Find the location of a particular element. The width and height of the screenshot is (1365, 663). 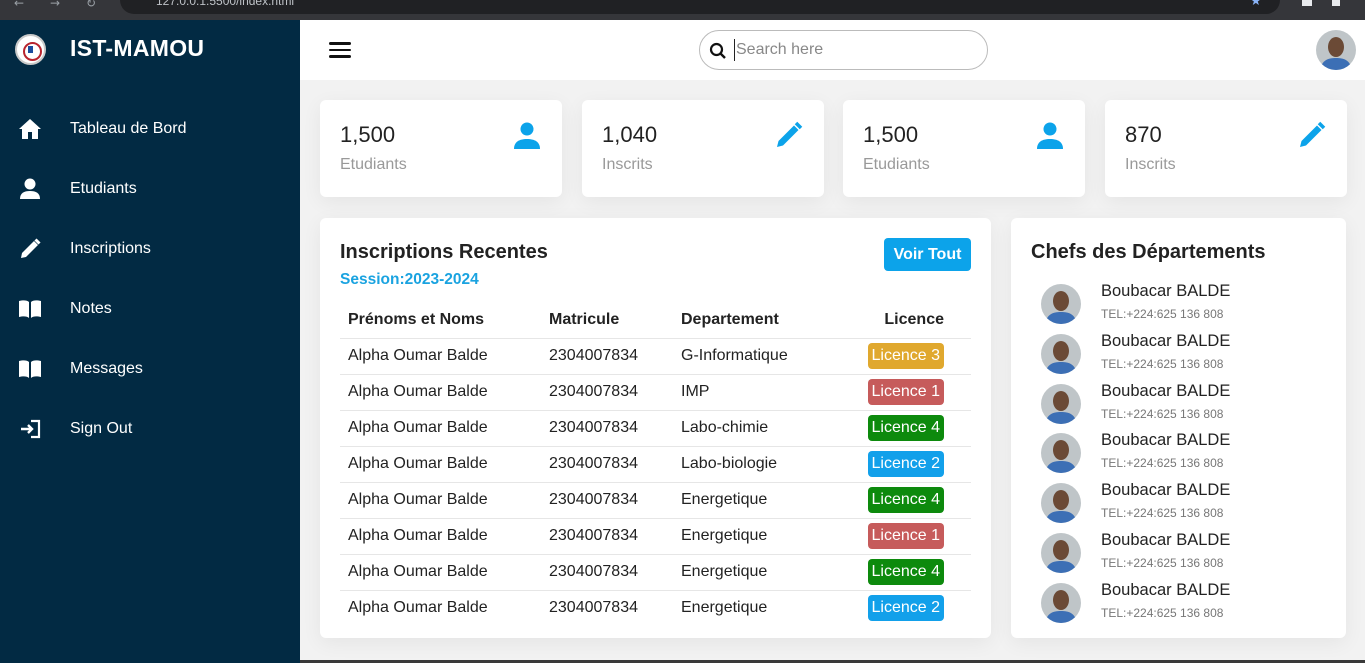

reload-icon: ↻ is located at coordinates (91, 5).